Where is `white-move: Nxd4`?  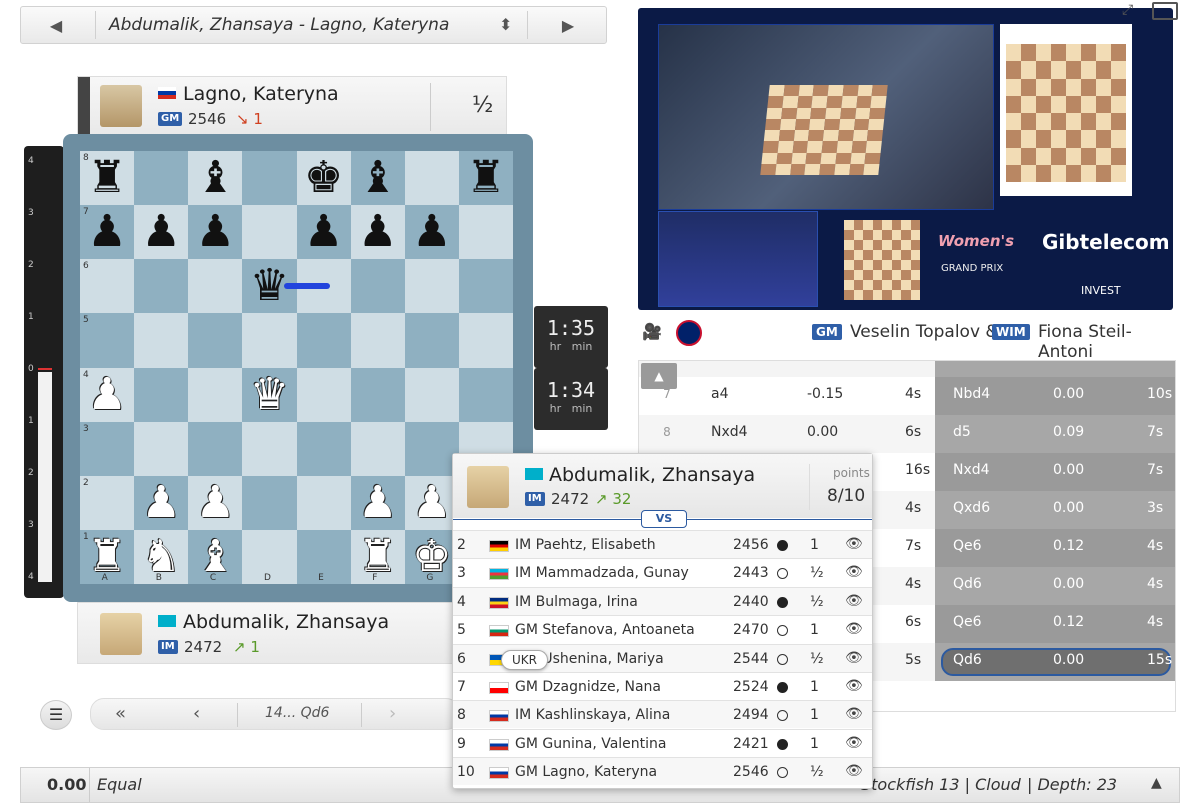
white-move: Nxd4 is located at coordinates (729, 432).